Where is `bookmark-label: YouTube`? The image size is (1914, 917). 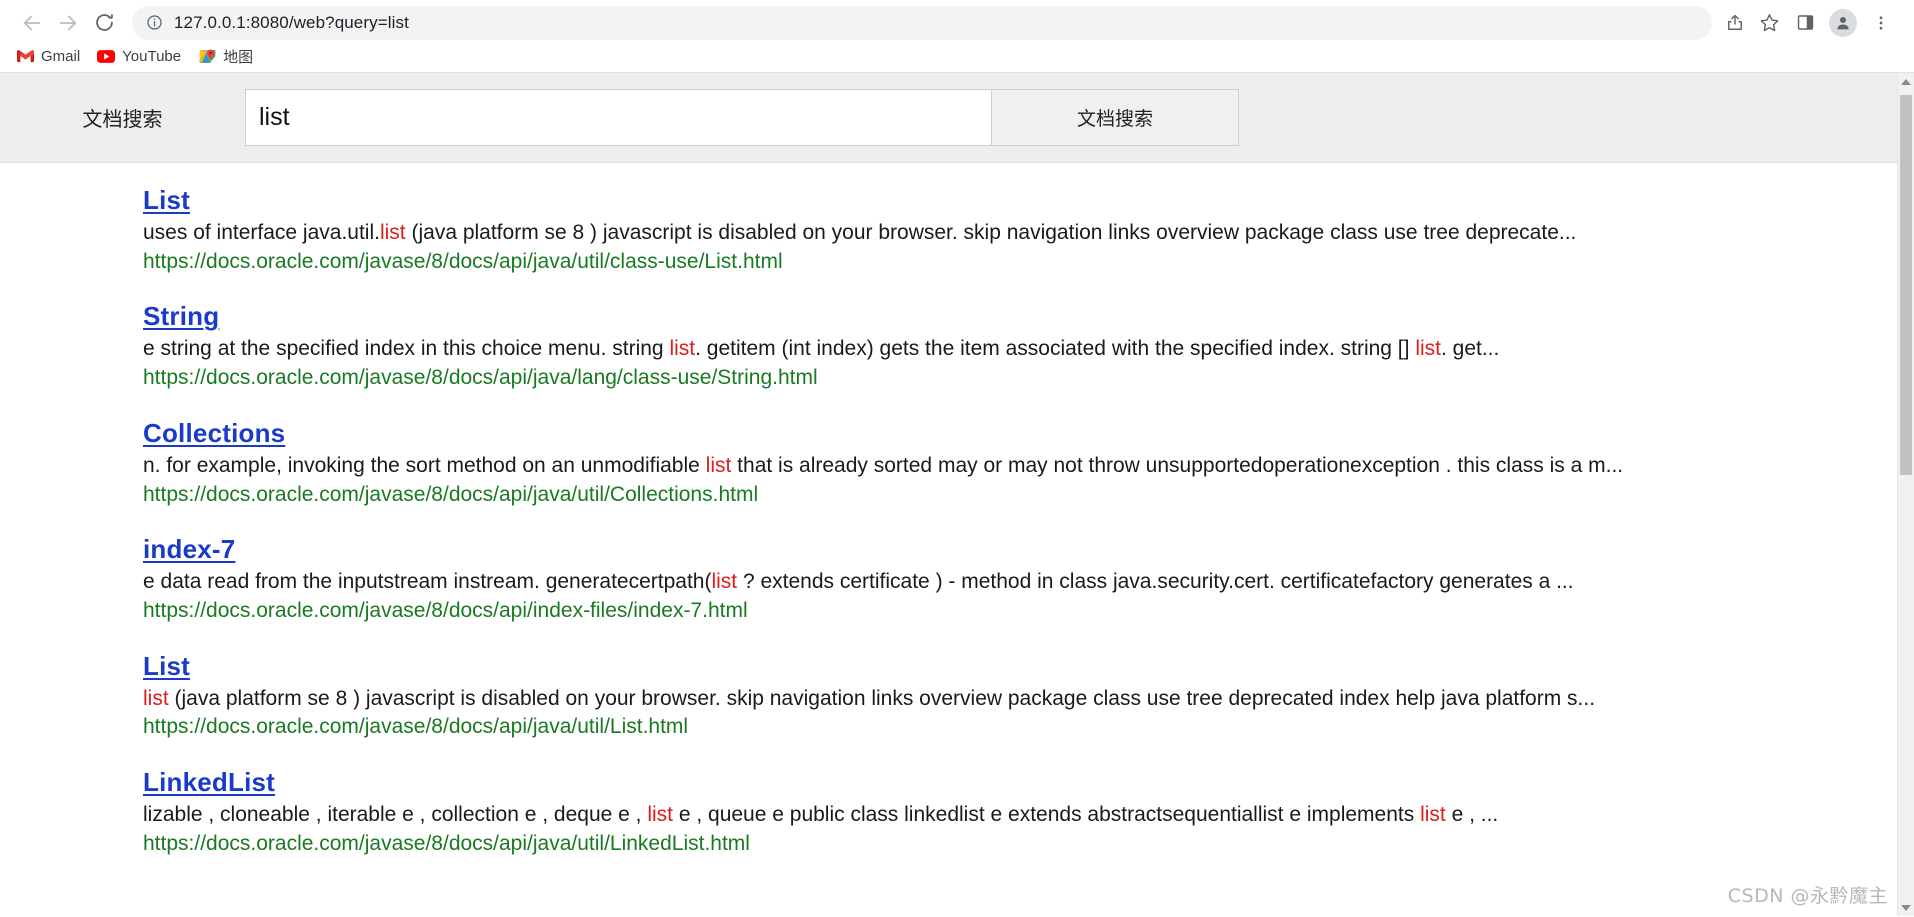
bookmark-label: YouTube is located at coordinates (152, 56).